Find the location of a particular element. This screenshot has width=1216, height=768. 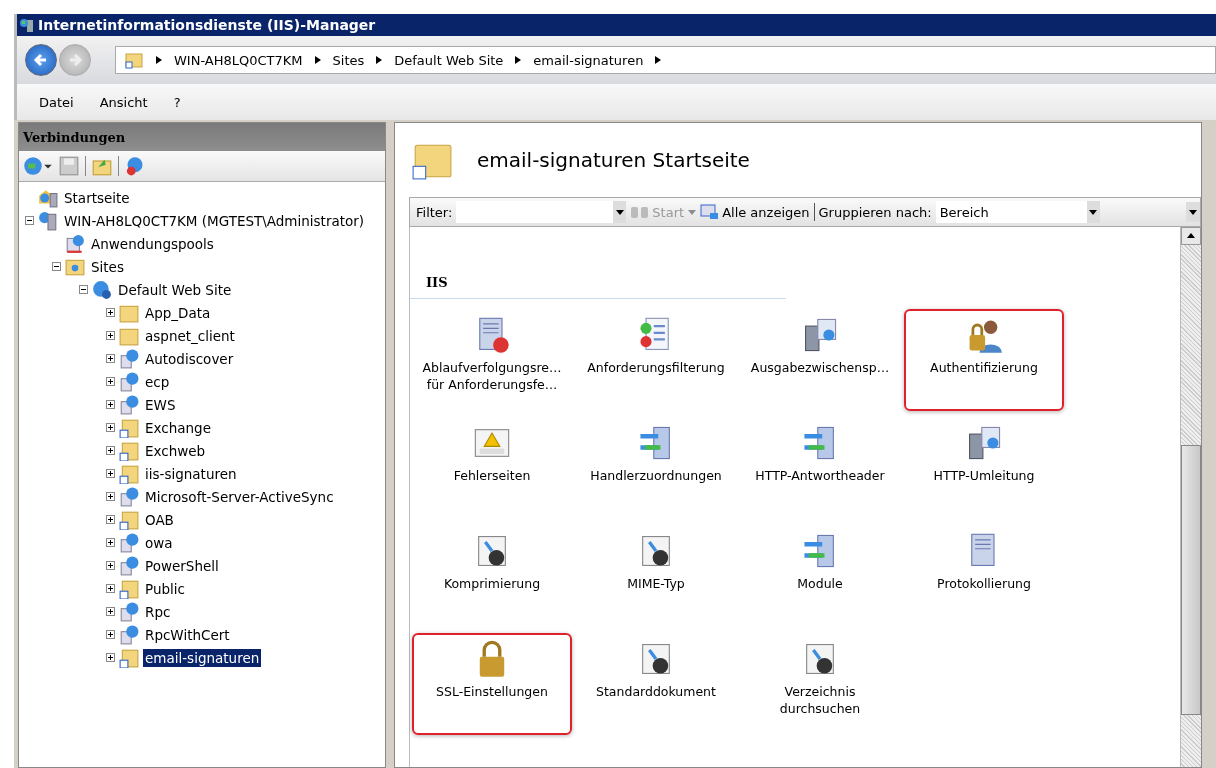

feature-label: Fehlerseiten is located at coordinates (492, 475).